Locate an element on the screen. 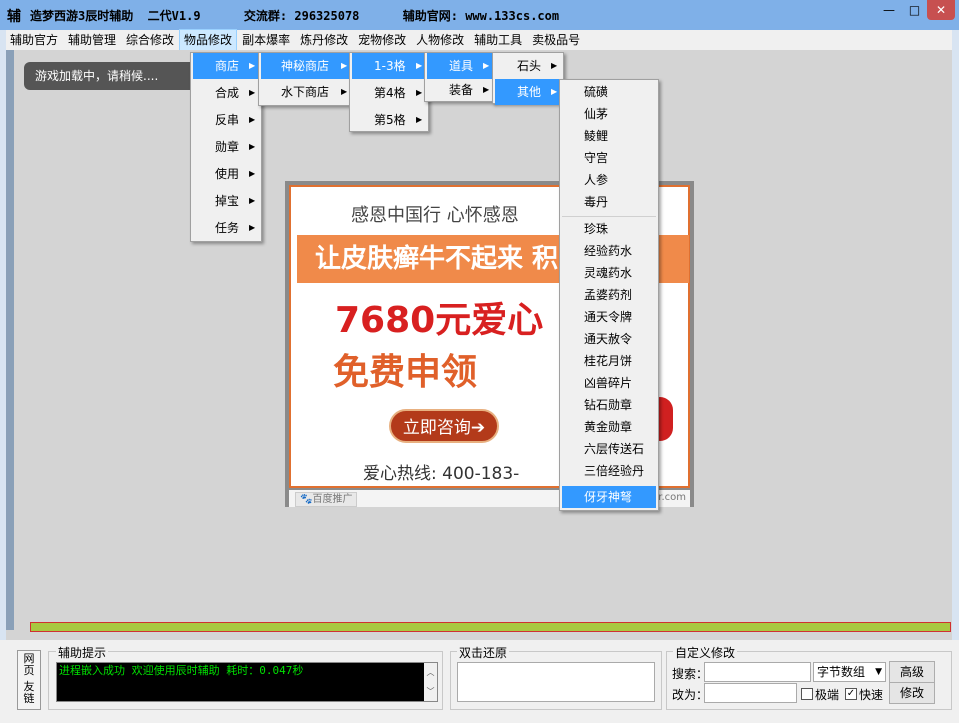  menu-general-modify: 综合修改 is located at coordinates (150, 40).